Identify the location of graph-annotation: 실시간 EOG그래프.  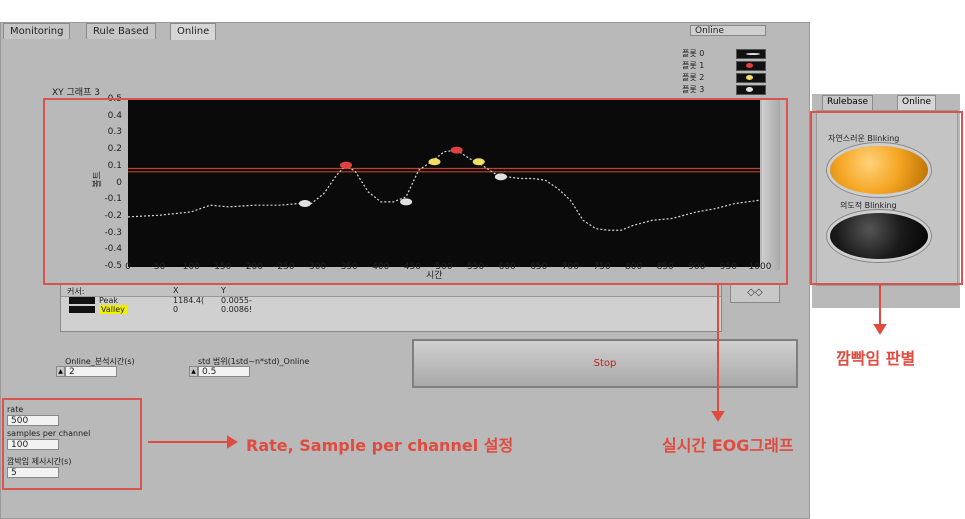
(728, 445).